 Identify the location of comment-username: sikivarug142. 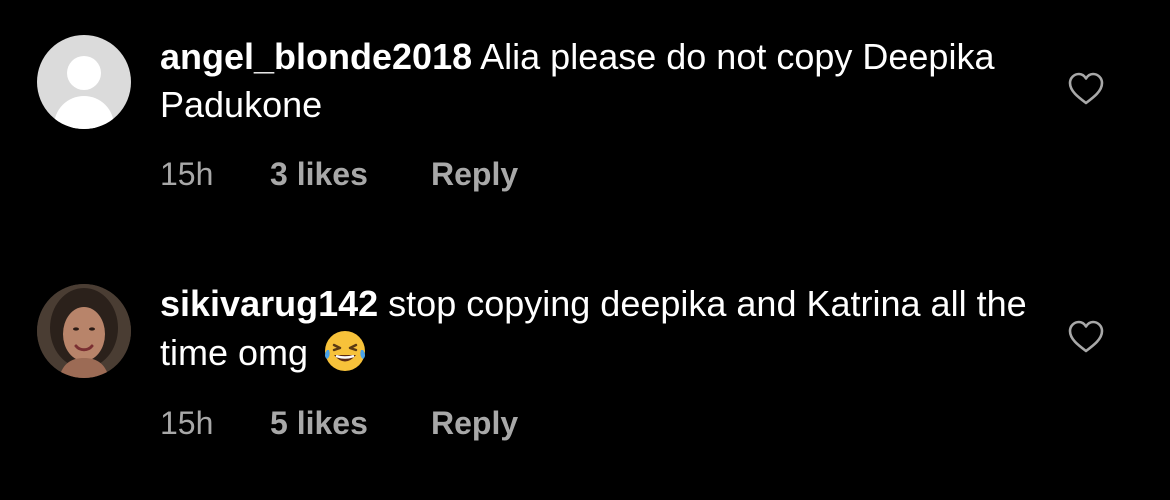
(269, 303).